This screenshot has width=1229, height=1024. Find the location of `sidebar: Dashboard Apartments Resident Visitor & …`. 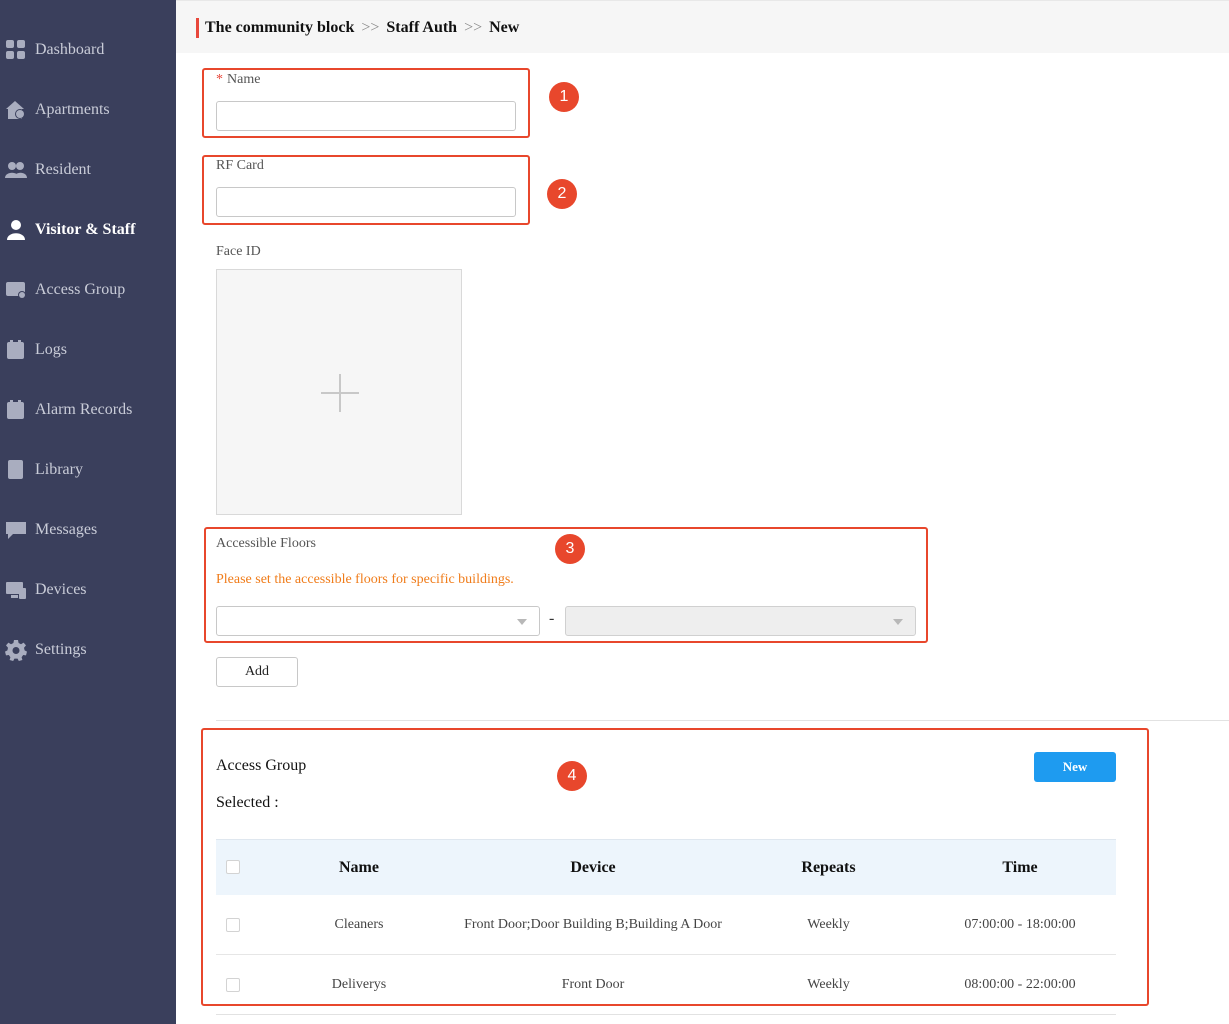

sidebar: Dashboard Apartments Resident Visitor & … is located at coordinates (88, 512).